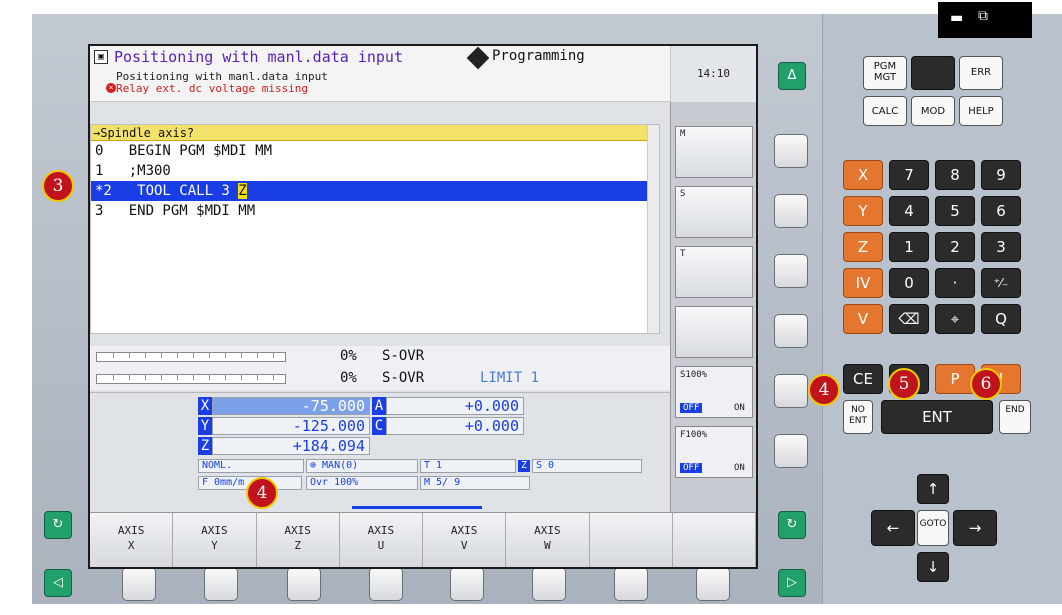 The height and width of the screenshot is (615, 1062). Describe the element at coordinates (909, 211) in the screenshot. I see `key-4: 4` at that location.